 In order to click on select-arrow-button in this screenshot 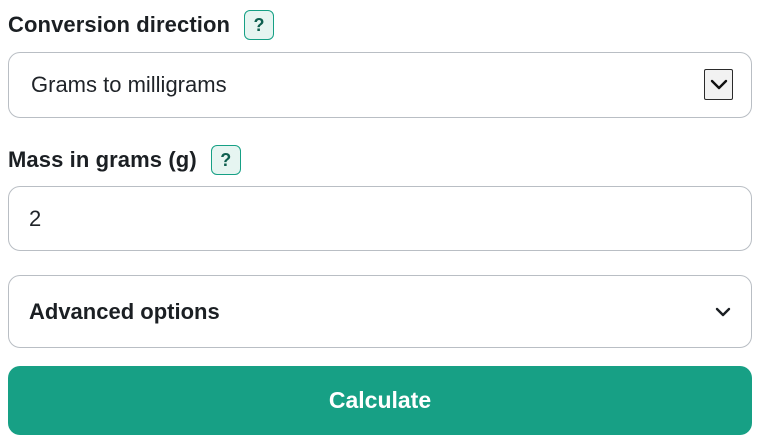, I will do `click(718, 84)`.